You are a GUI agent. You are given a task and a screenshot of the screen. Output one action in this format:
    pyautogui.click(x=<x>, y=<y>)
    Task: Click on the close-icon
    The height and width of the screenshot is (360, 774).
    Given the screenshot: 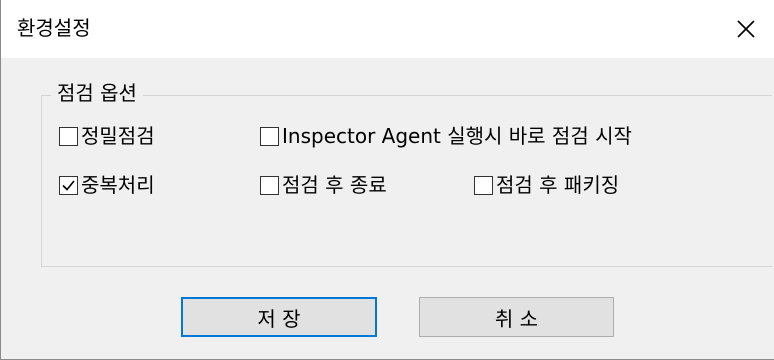 What is the action you would take?
    pyautogui.click(x=746, y=29)
    